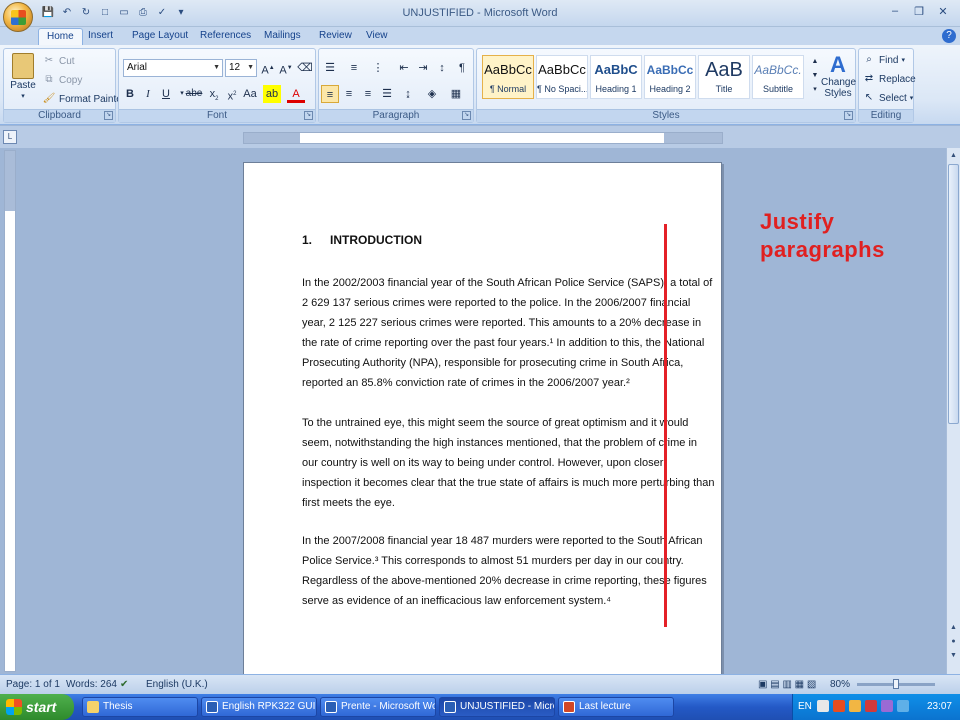 The image size is (960, 720). I want to click on style-heading-2: AaBbCc Heading 2, so click(670, 77).